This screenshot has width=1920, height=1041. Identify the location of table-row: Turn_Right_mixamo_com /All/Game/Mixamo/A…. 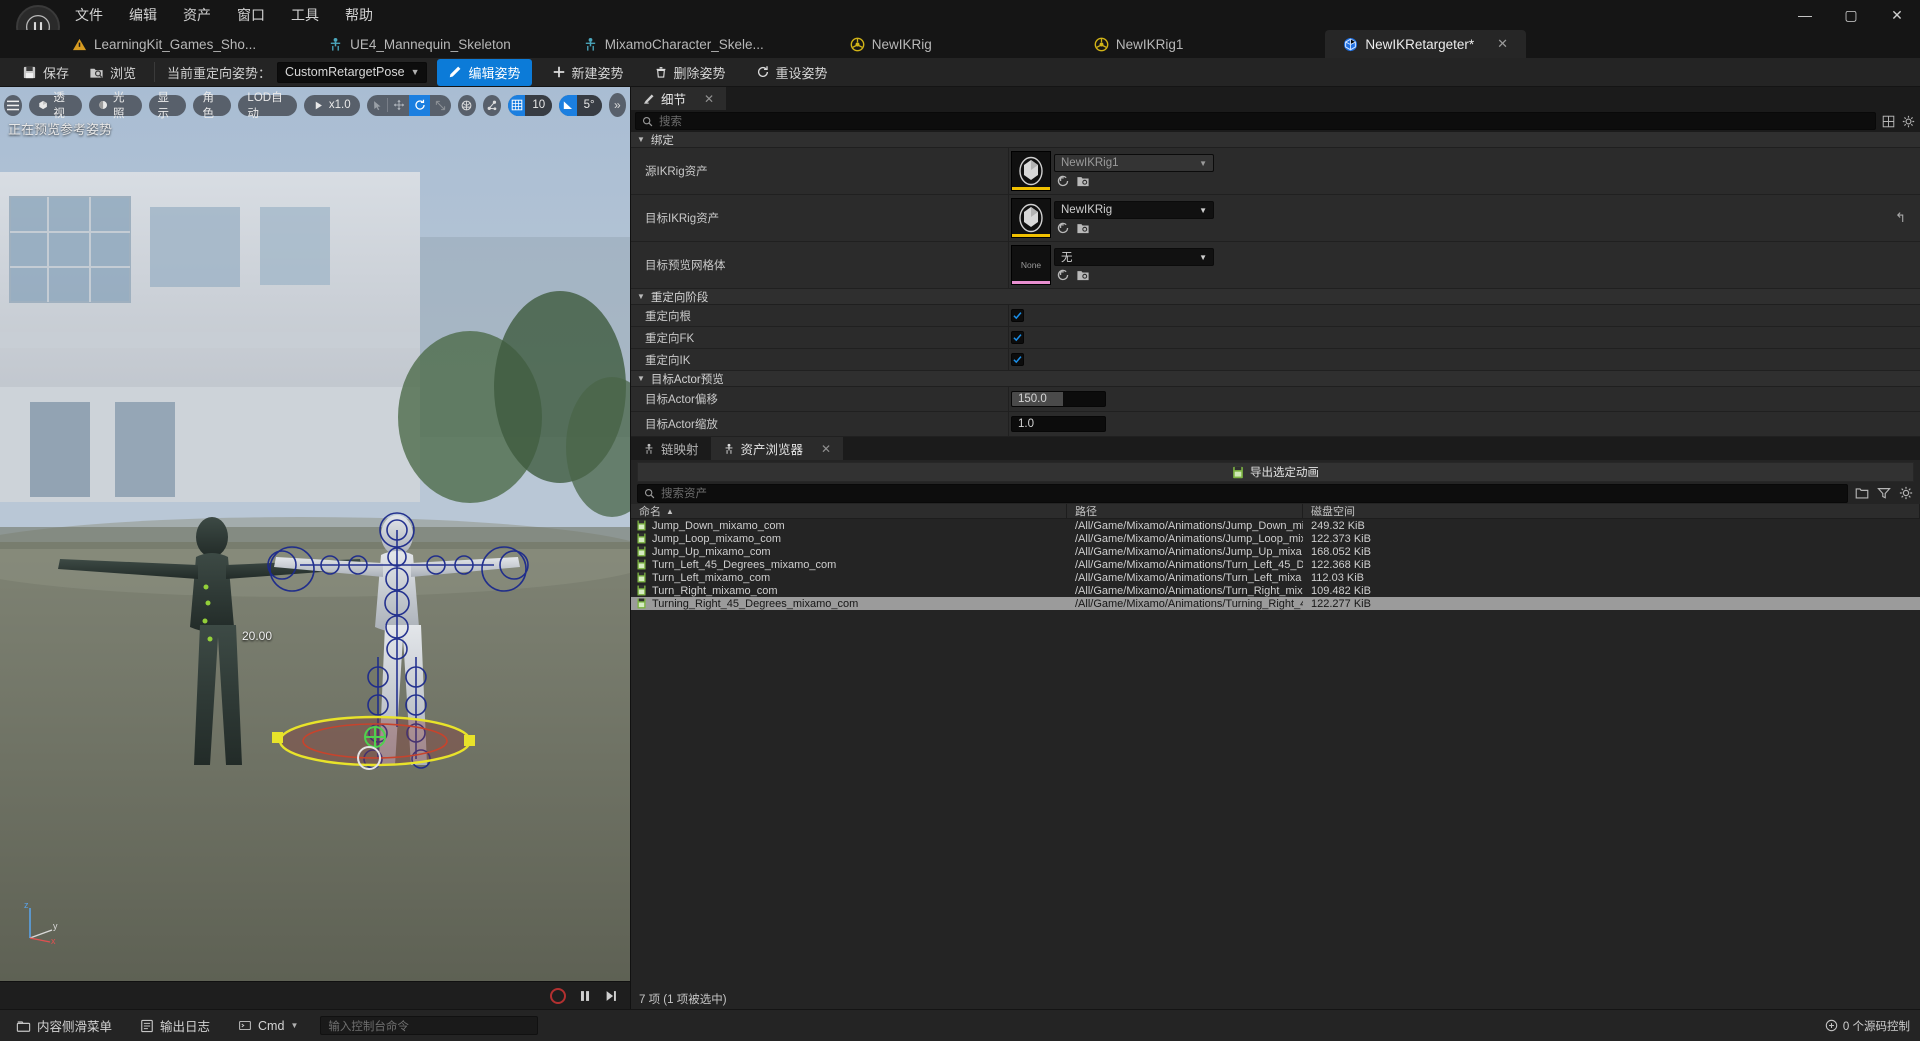
(1275, 590).